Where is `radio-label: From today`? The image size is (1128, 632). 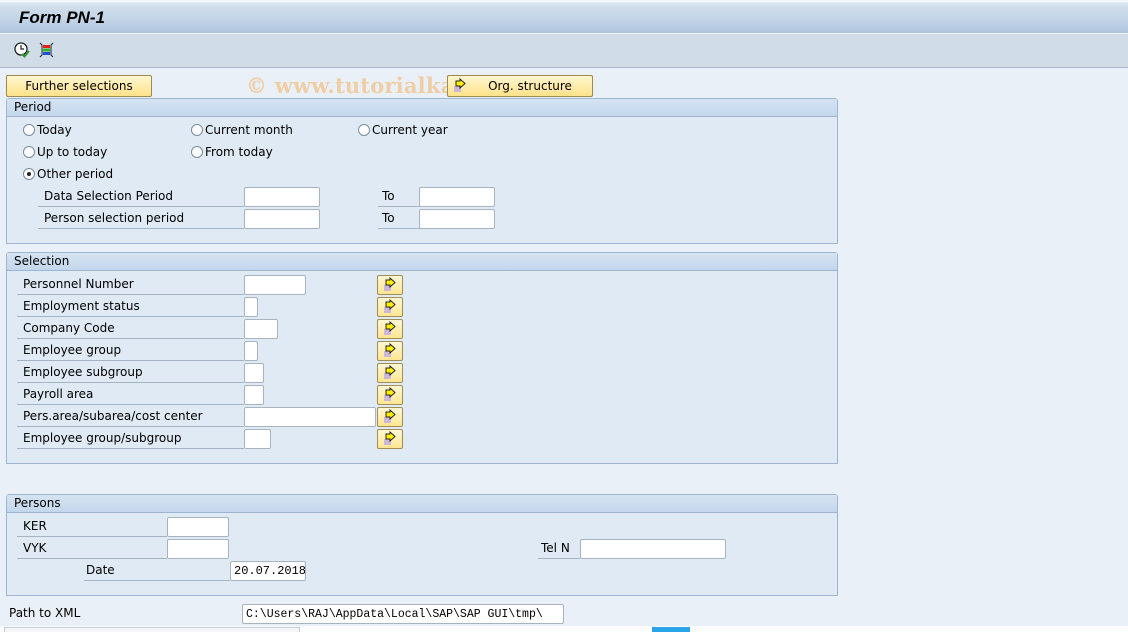 radio-label: From today is located at coordinates (239, 152).